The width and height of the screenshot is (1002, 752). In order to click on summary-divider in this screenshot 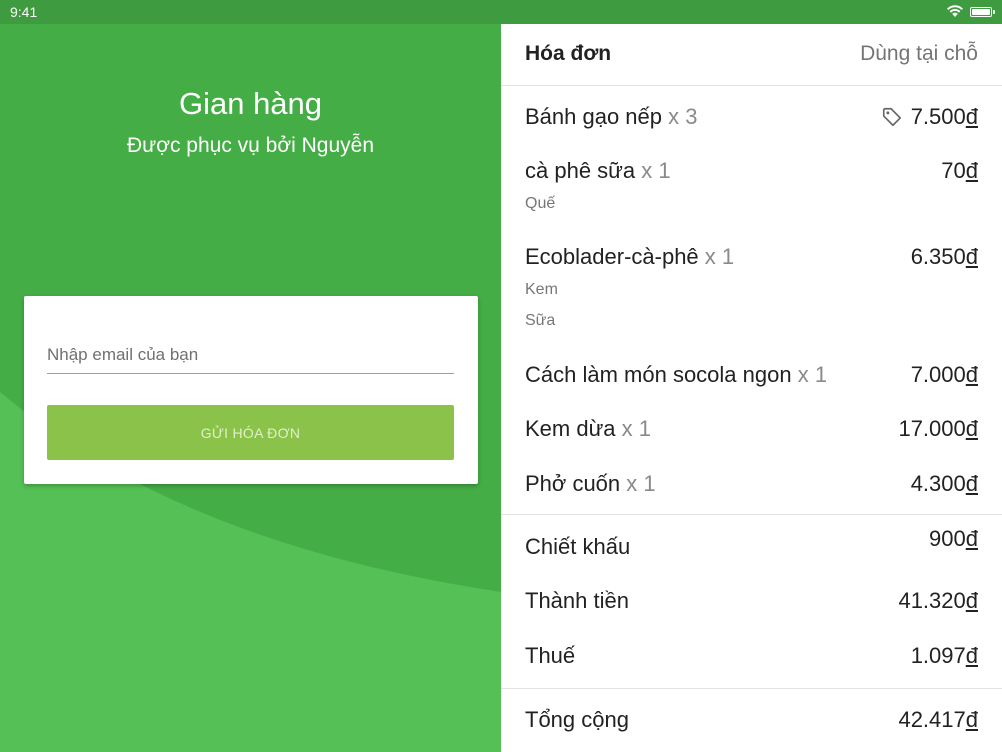, I will do `click(751, 688)`.